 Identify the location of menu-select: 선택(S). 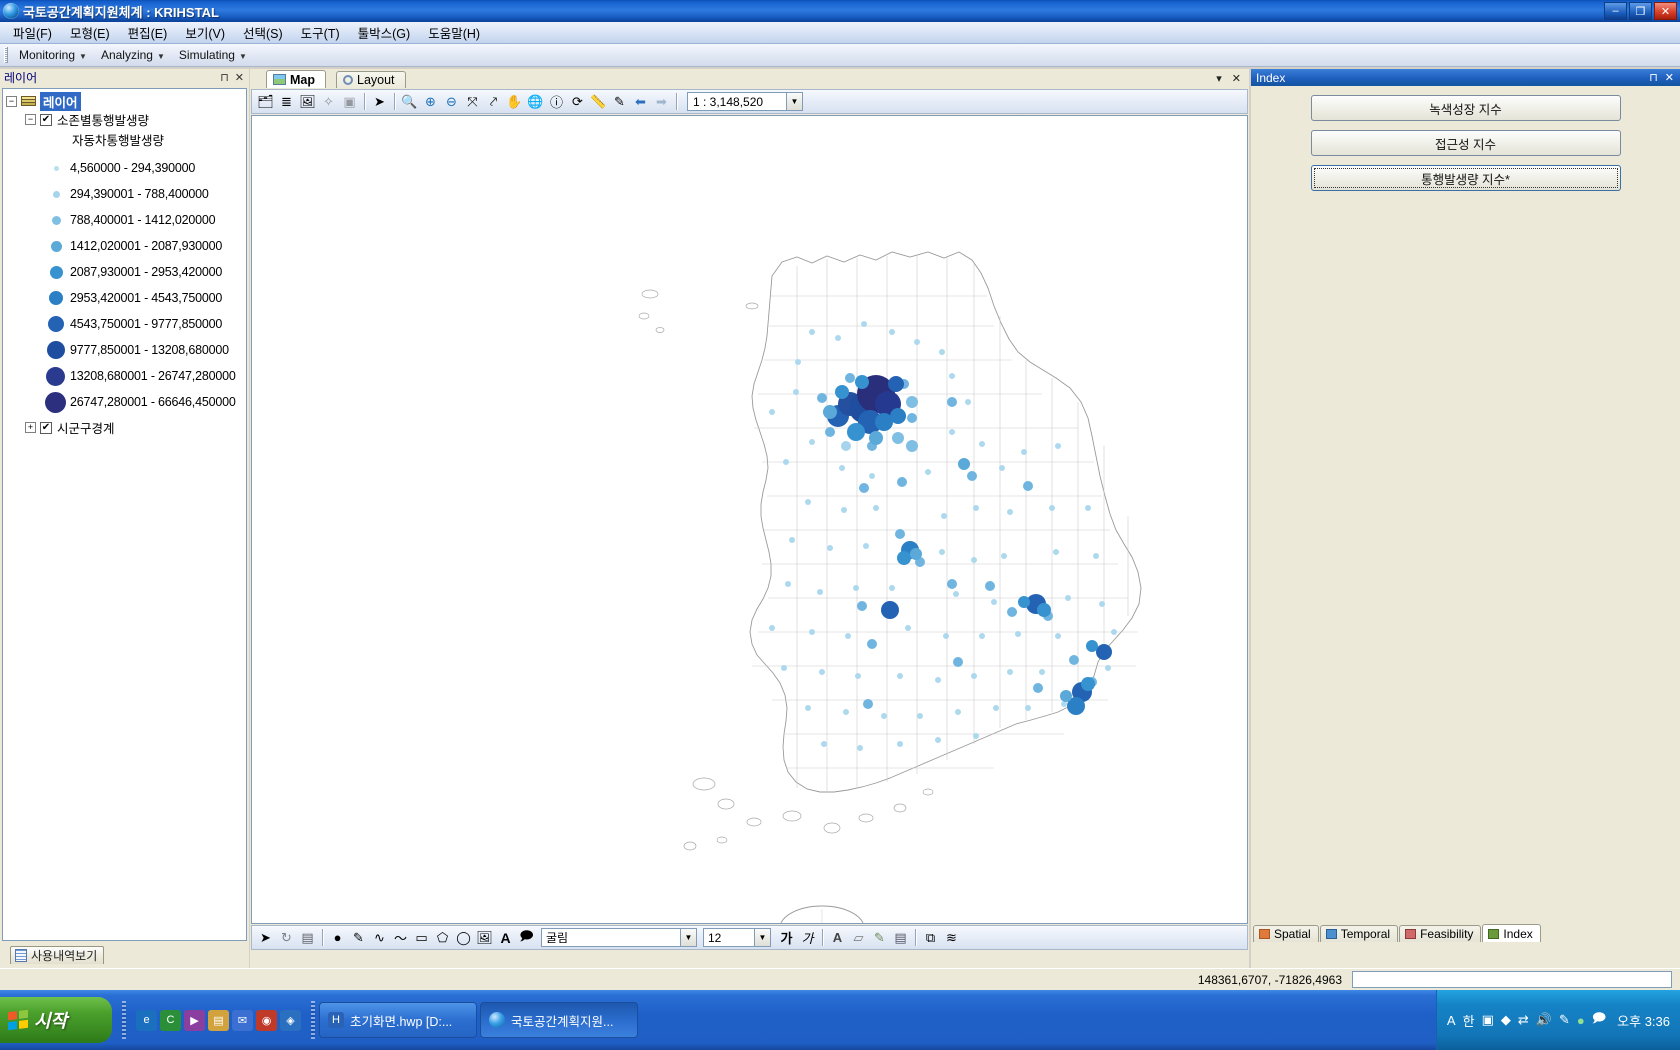
(263, 32).